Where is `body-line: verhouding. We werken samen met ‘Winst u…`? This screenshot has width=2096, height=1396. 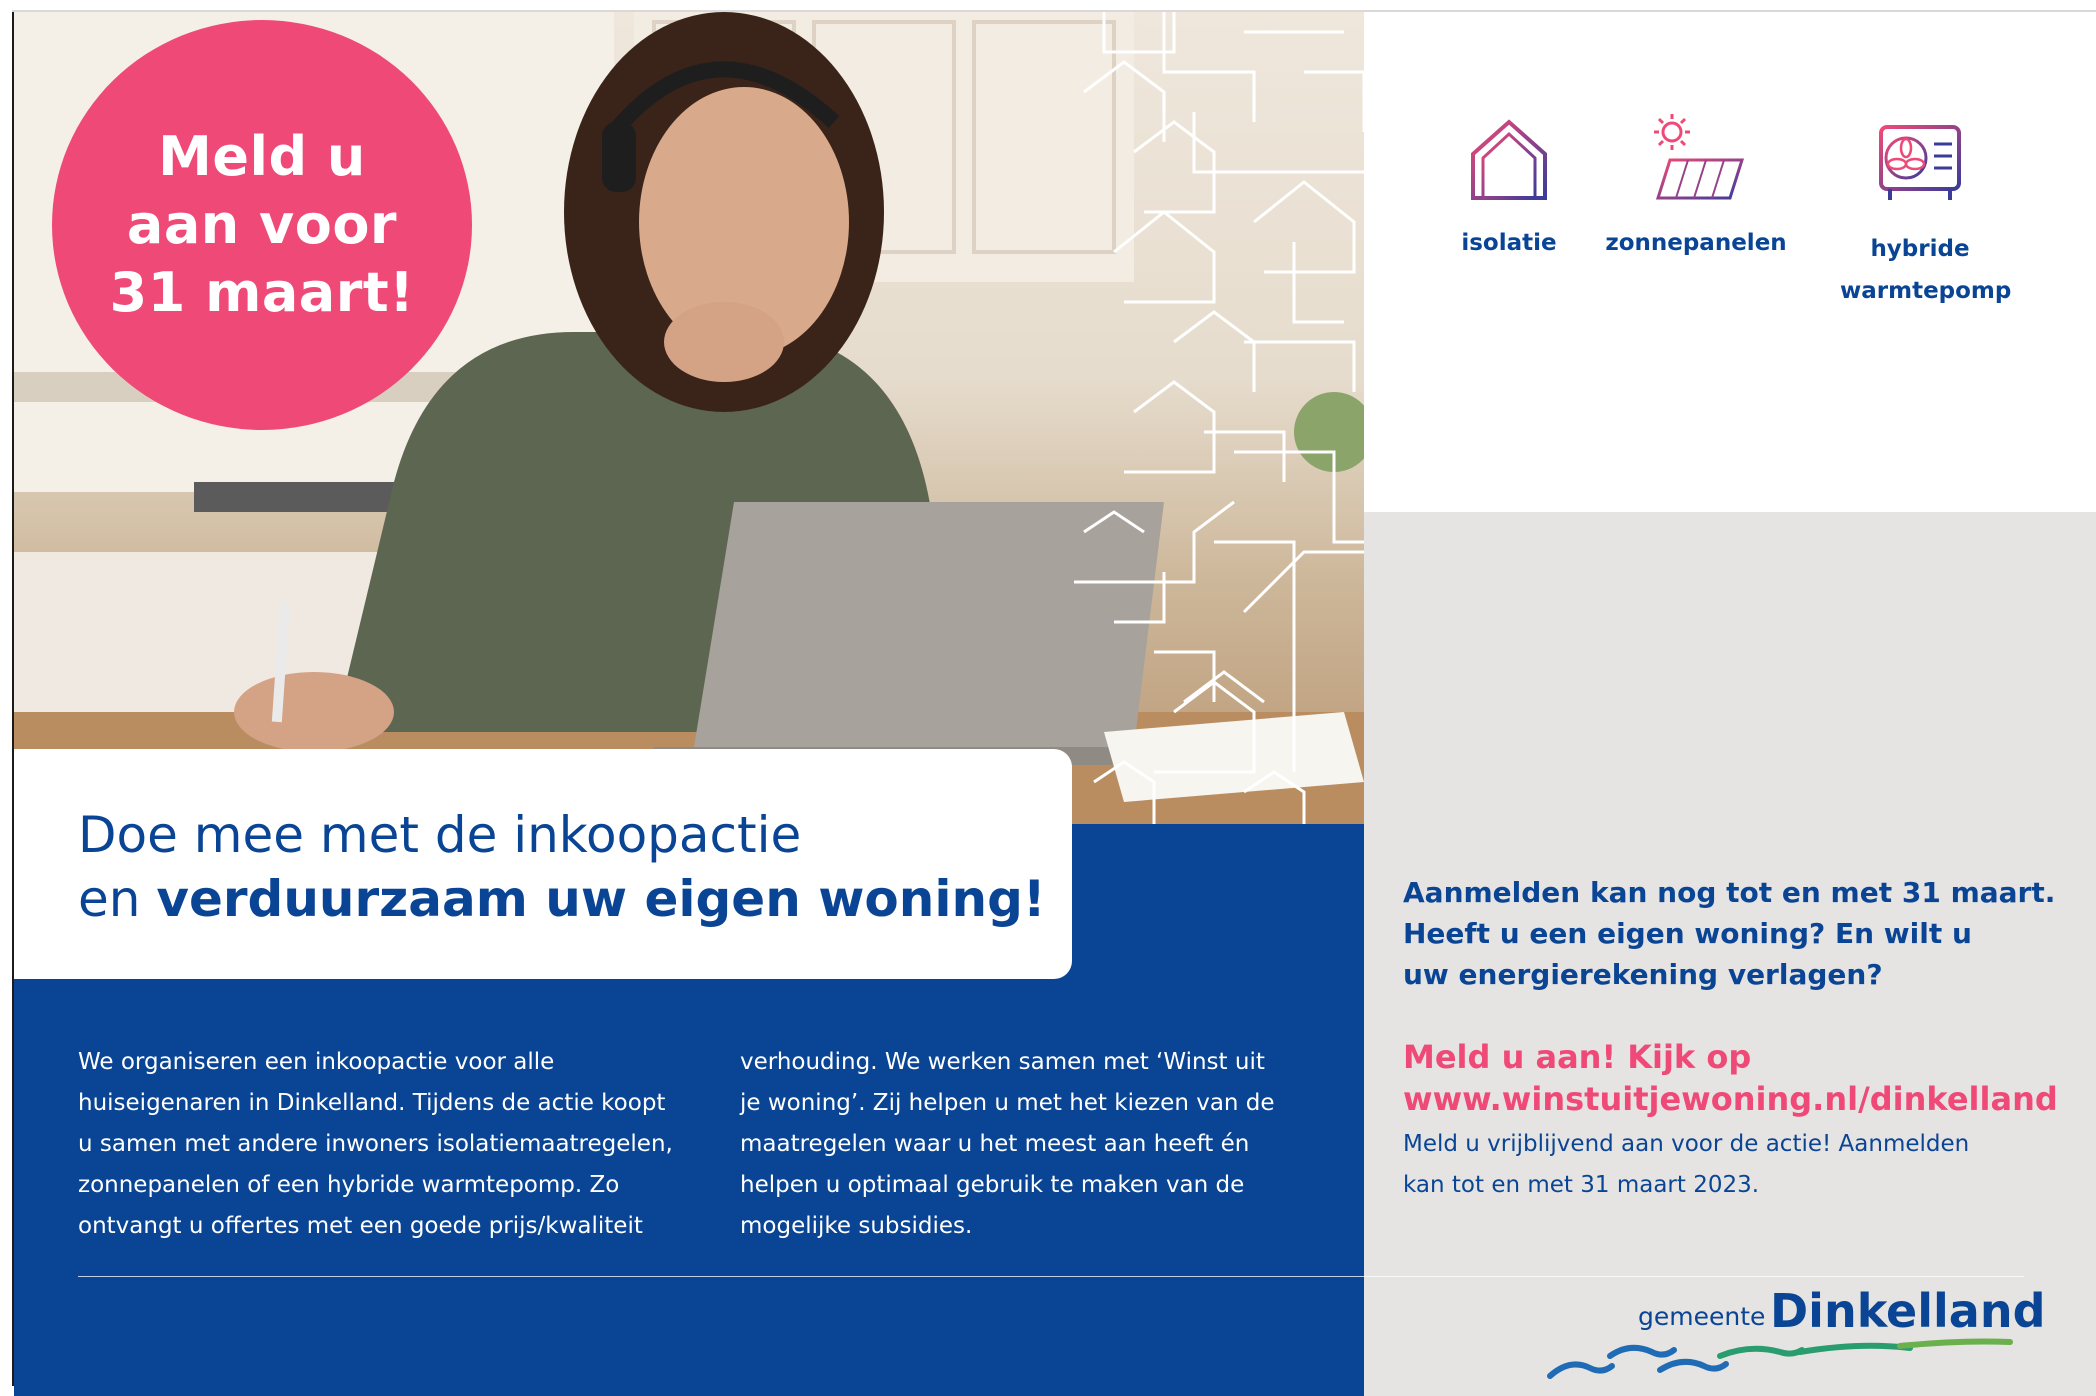 body-line: verhouding. We werken samen met ‘Winst u… is located at coordinates (1002, 1062).